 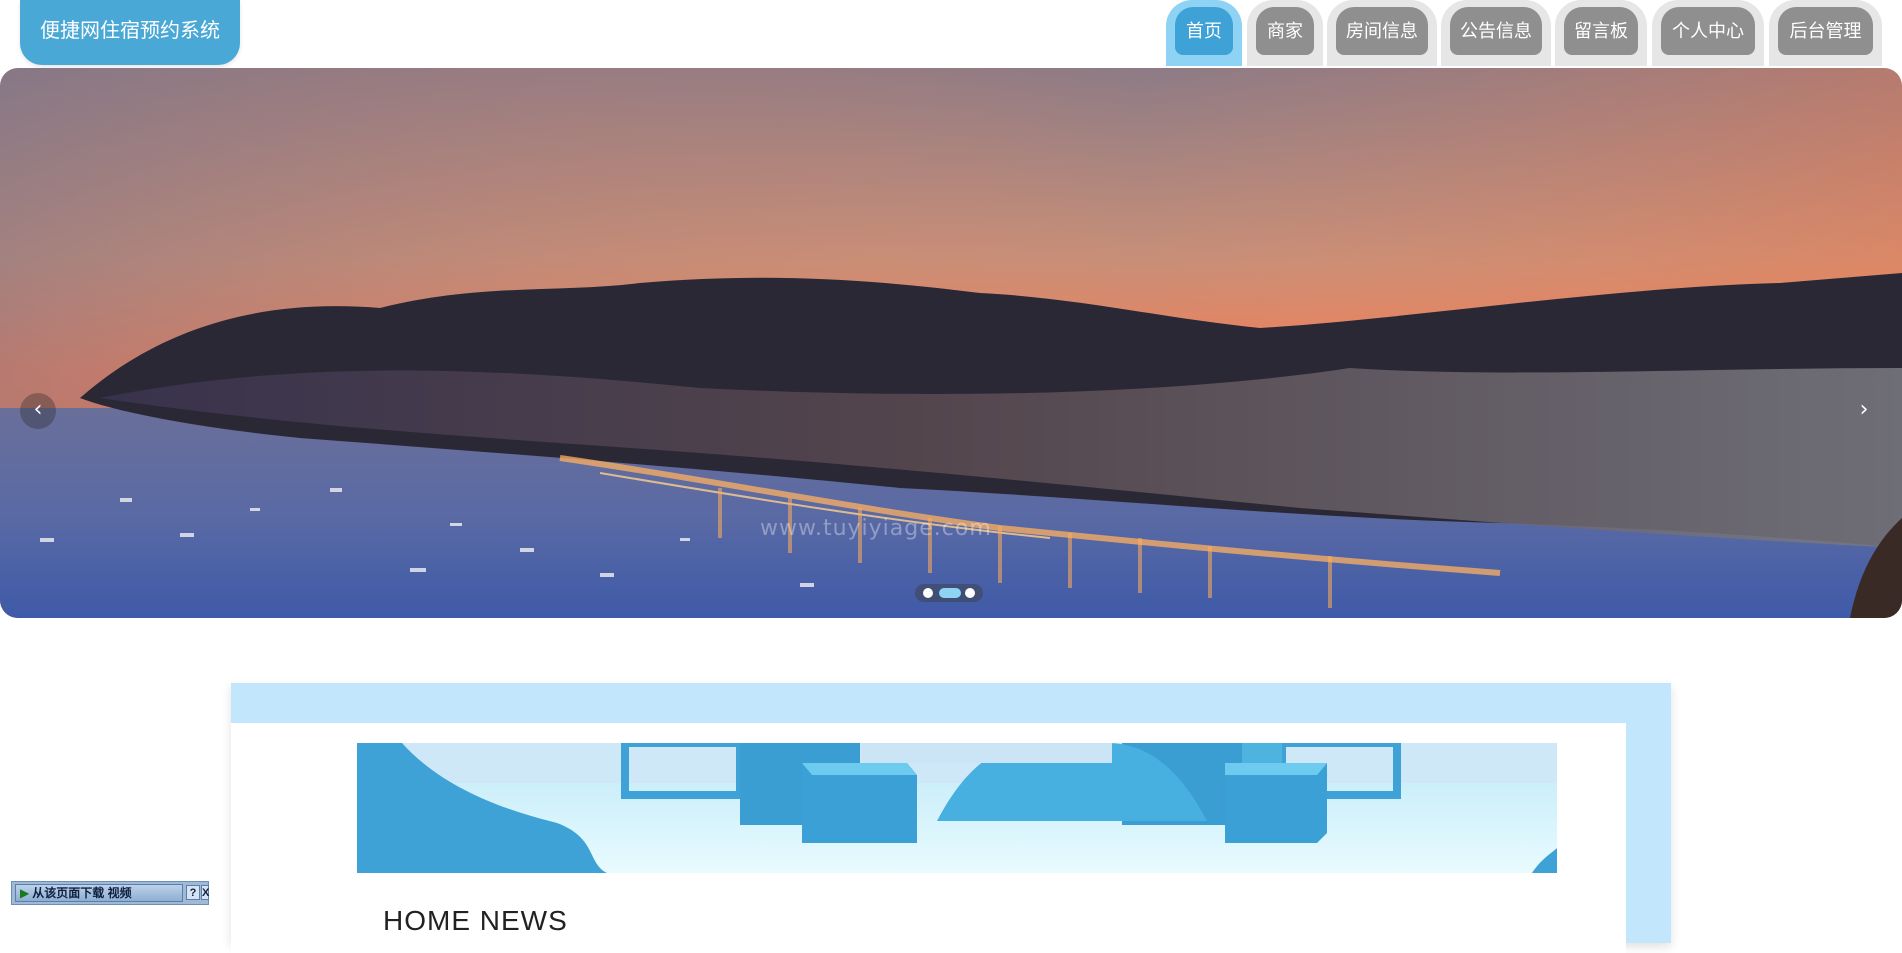 I want to click on nav-tab-message-board-label: 留言板, so click(x=1601, y=31).